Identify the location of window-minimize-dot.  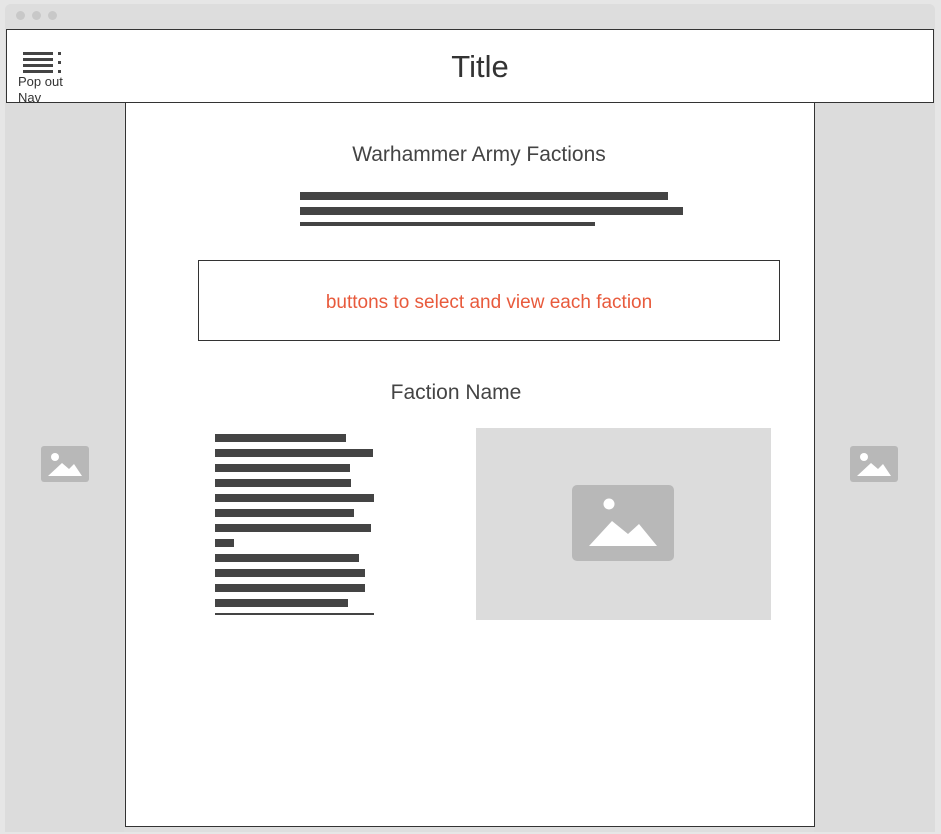
(36, 15).